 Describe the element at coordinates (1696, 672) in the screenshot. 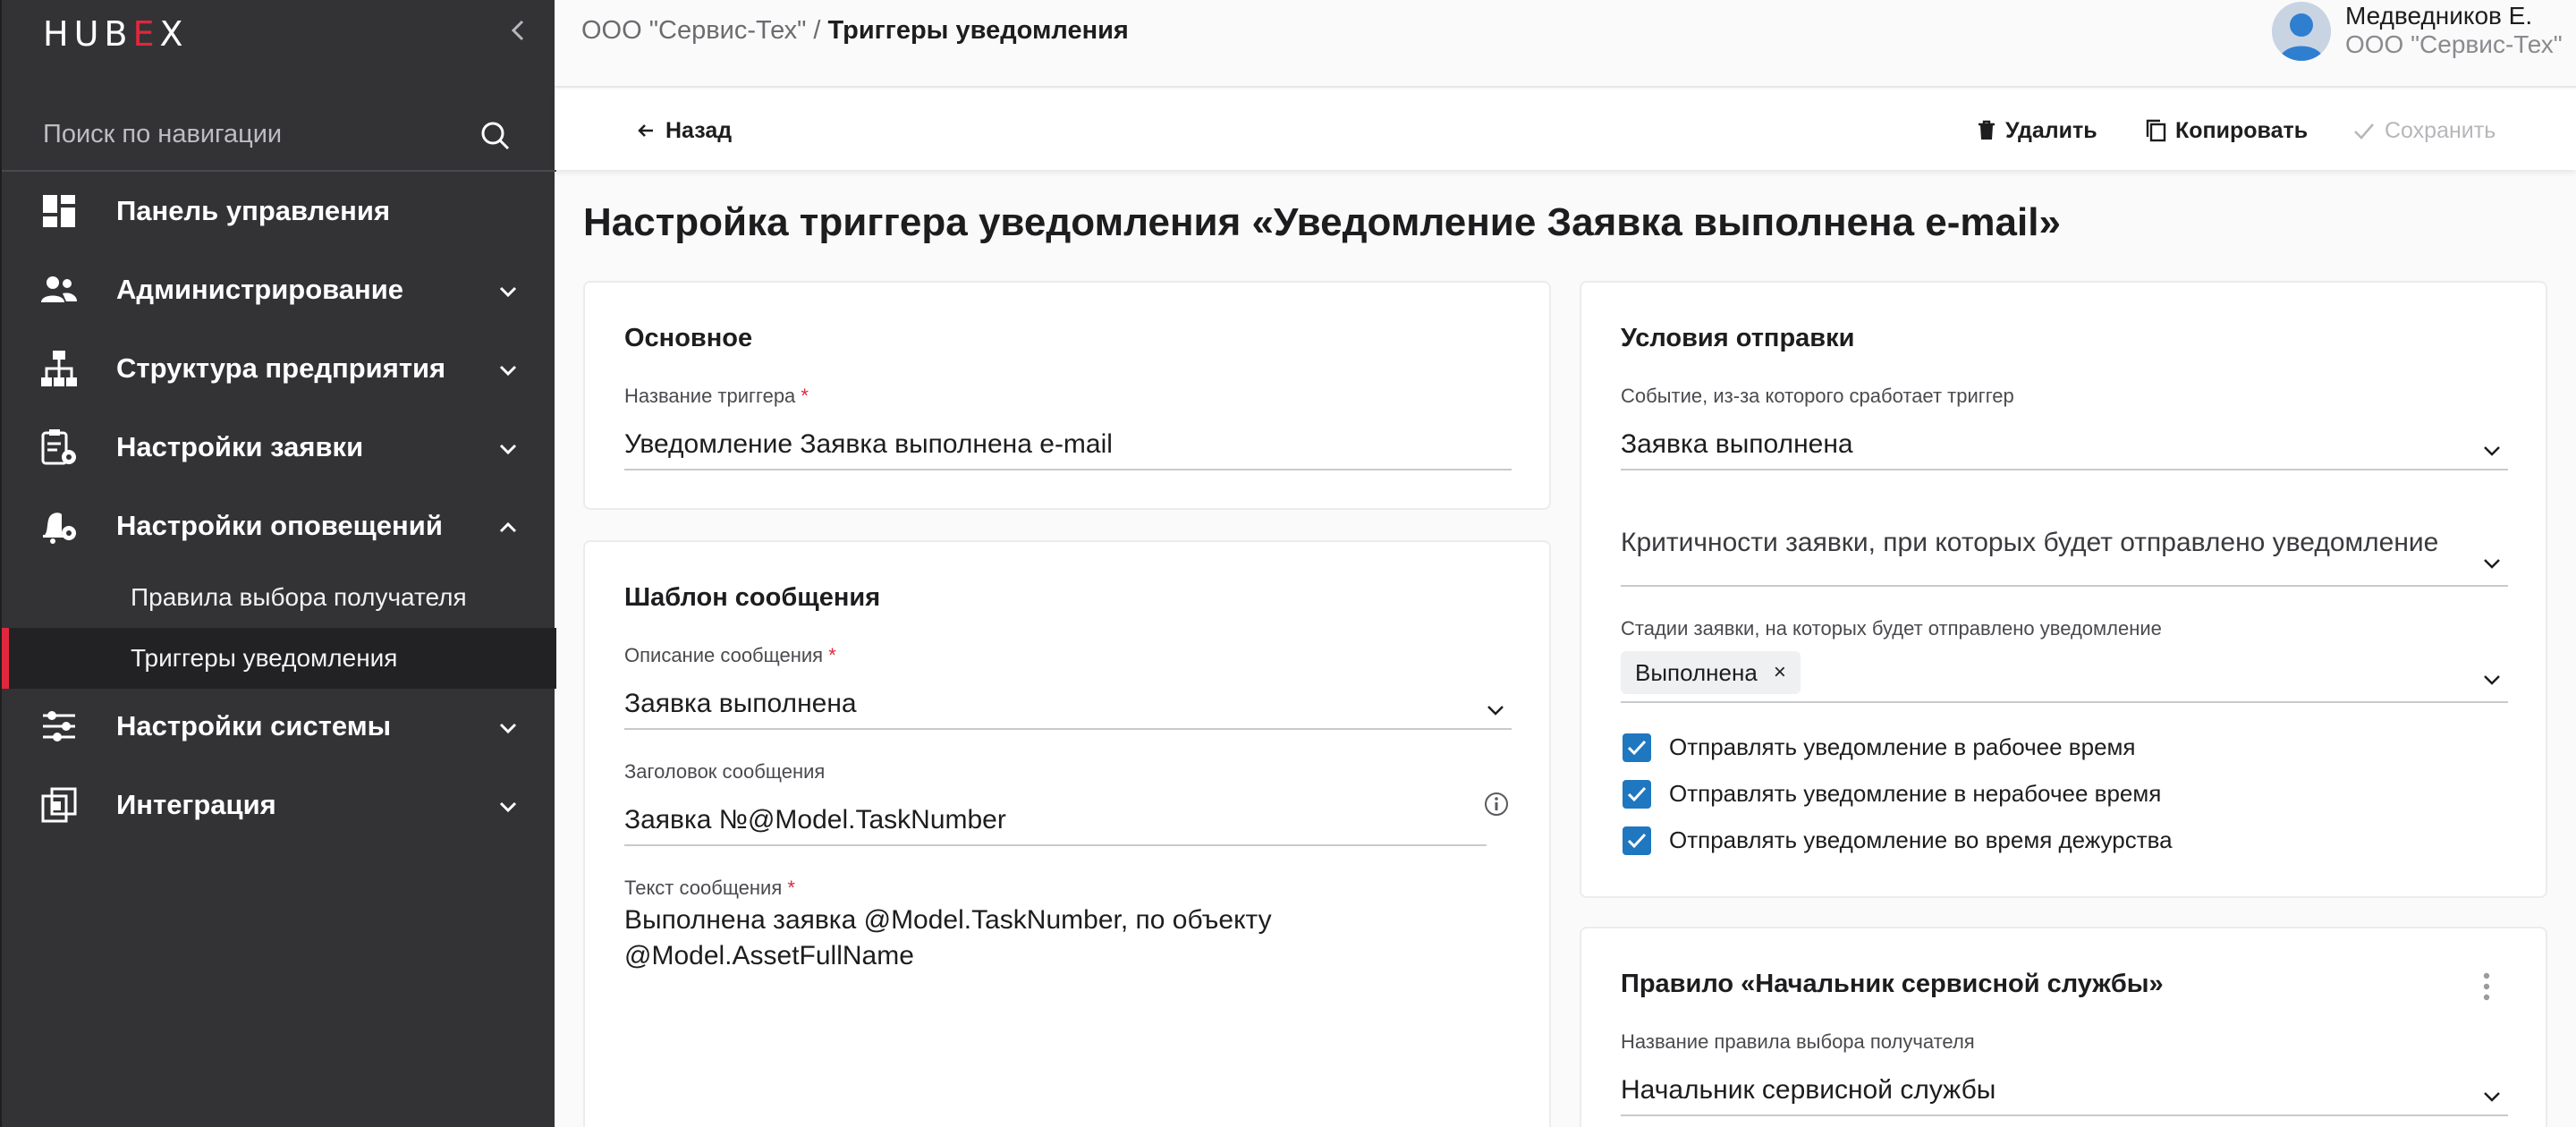

I see `chip-label: Выполнена` at that location.